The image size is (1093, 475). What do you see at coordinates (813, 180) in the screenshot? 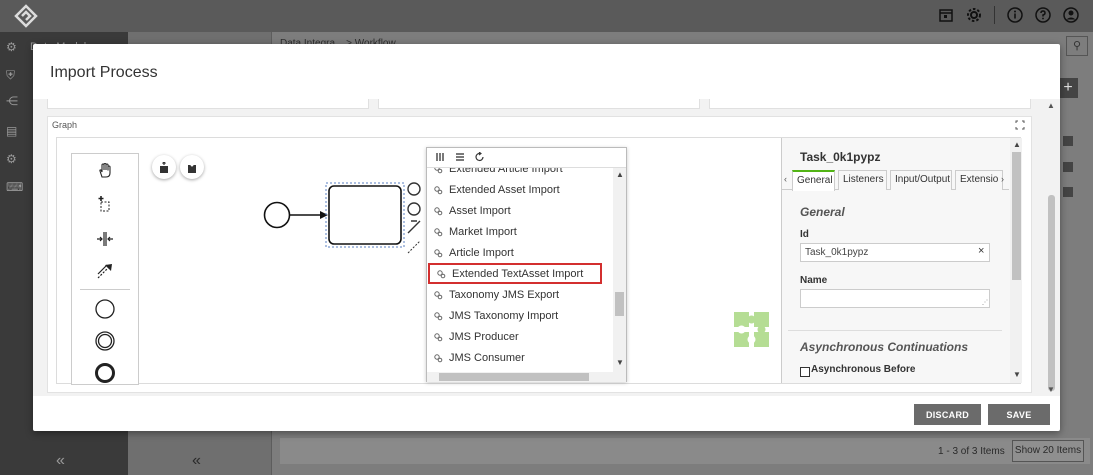
I see `tab-general: General` at bounding box center [813, 180].